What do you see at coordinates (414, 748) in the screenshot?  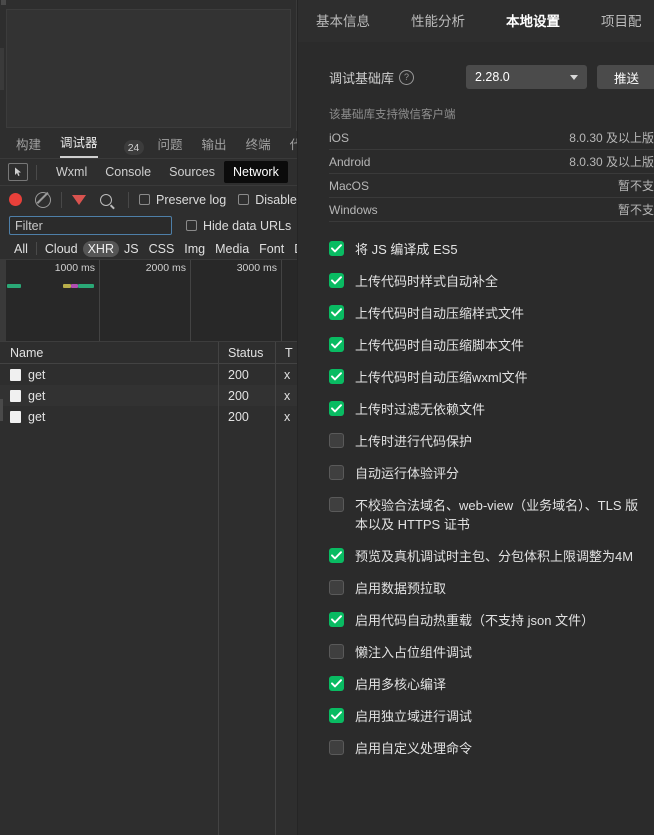 I see `setting-option-label: 启用自定义处理命令` at bounding box center [414, 748].